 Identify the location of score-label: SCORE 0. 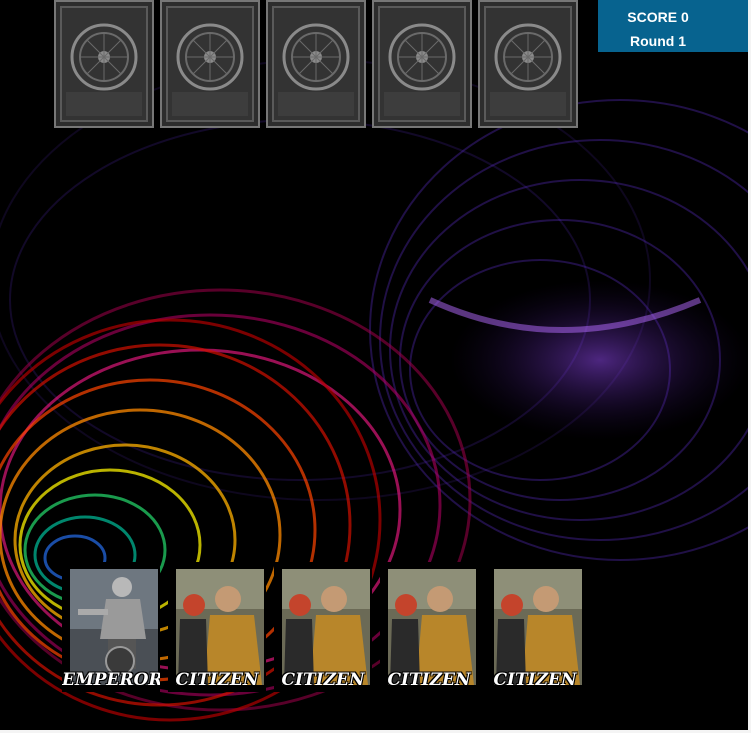
(658, 17).